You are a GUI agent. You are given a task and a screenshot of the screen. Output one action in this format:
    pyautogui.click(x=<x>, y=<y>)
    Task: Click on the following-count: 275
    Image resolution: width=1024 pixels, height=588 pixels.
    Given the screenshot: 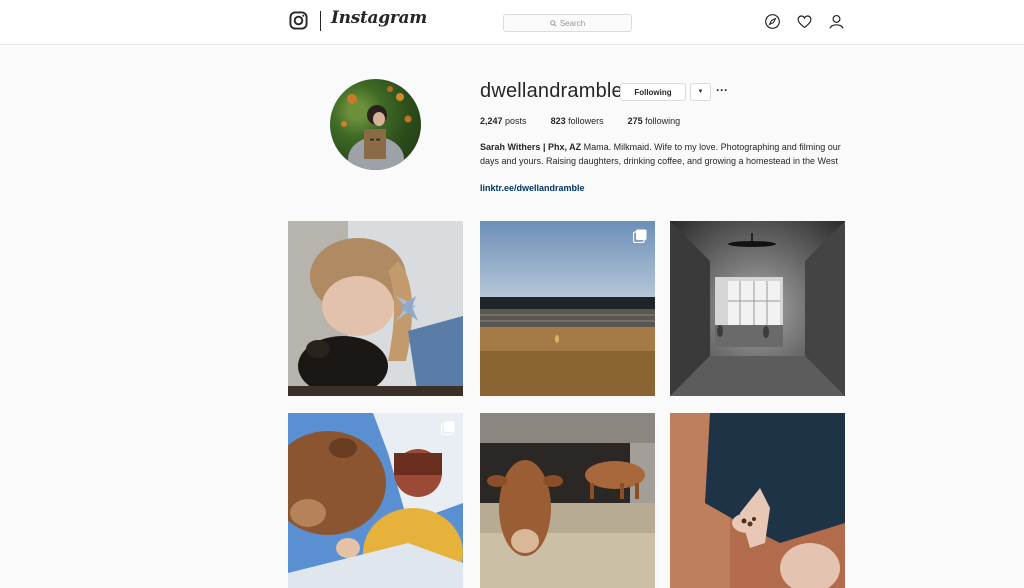 What is the action you would take?
    pyautogui.click(x=635, y=121)
    